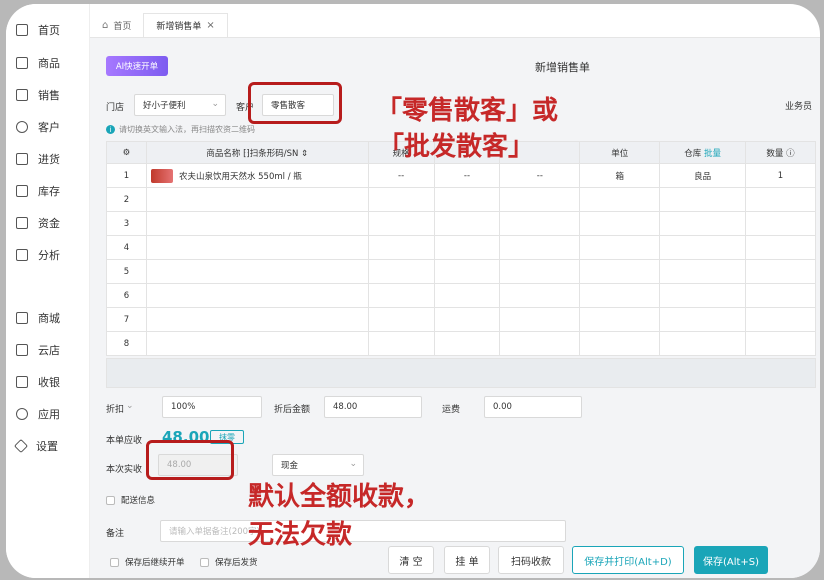  Describe the element at coordinates (257, 175) in the screenshot. I see `product-cell: 农夫山泉饮用天然水 550ml / 瓶` at that location.